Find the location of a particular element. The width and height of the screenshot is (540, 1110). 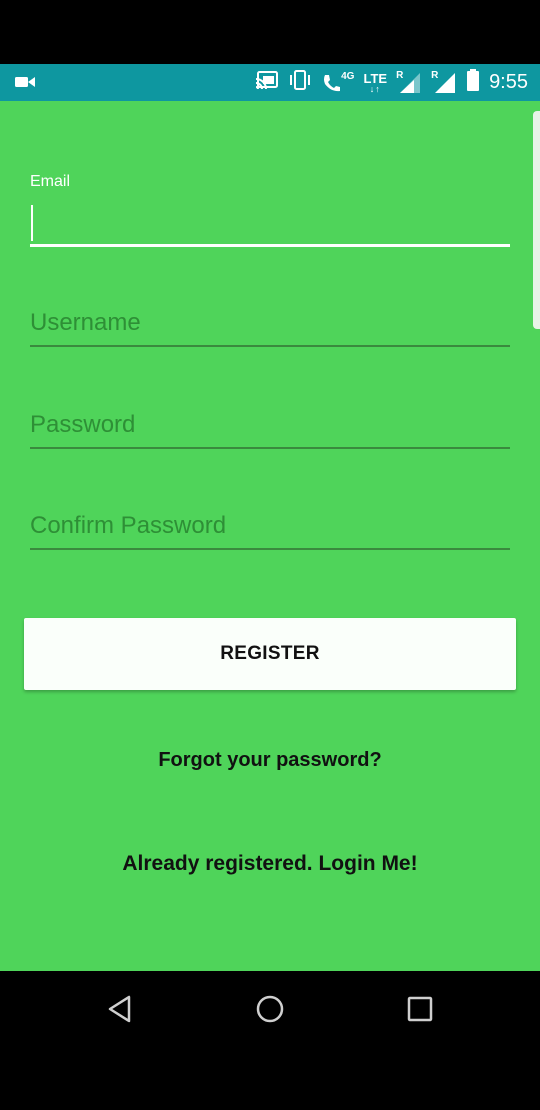

username-underline is located at coordinates (270, 346).